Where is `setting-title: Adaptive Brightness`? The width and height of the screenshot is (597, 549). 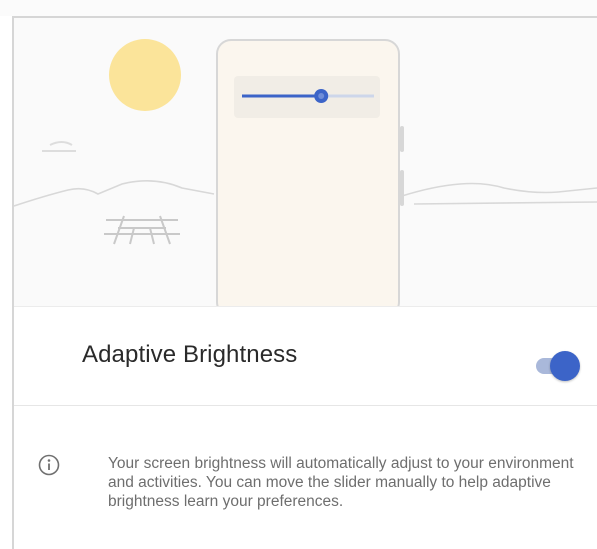 setting-title: Adaptive Brightness is located at coordinates (190, 354).